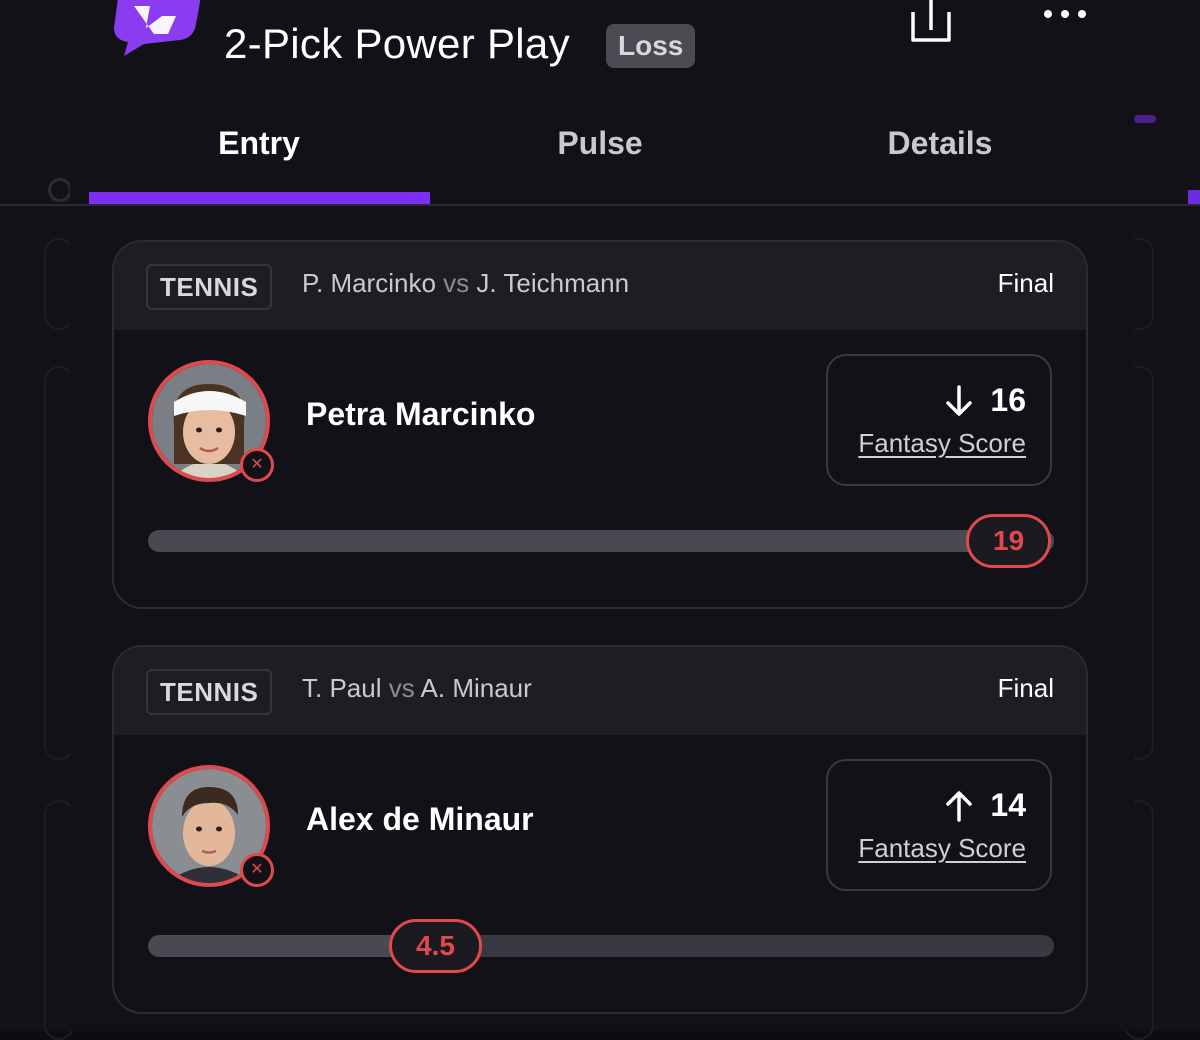  I want to click on tab-bar: Entry Pulse Details, so click(602, 158).